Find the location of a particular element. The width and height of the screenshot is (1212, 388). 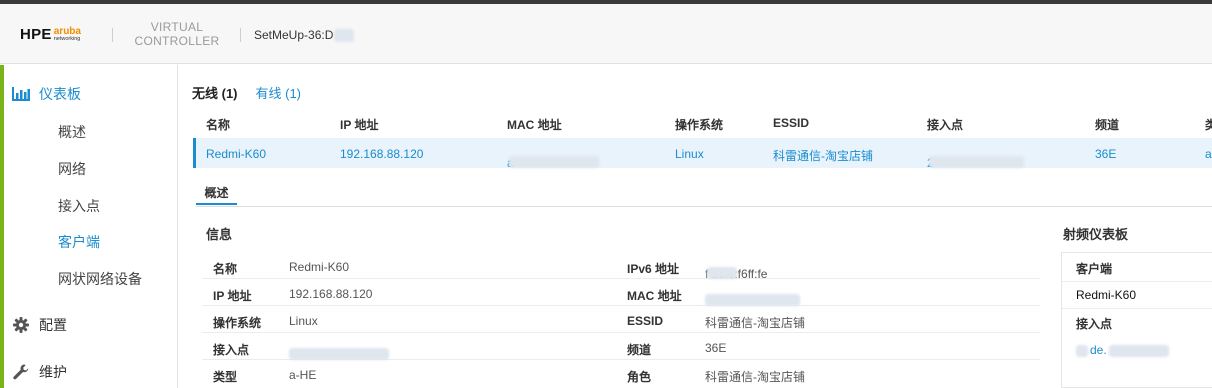

info-row: 类型 a-HE 角色 科雷通信-淘宝店铺 is located at coordinates (621, 374).